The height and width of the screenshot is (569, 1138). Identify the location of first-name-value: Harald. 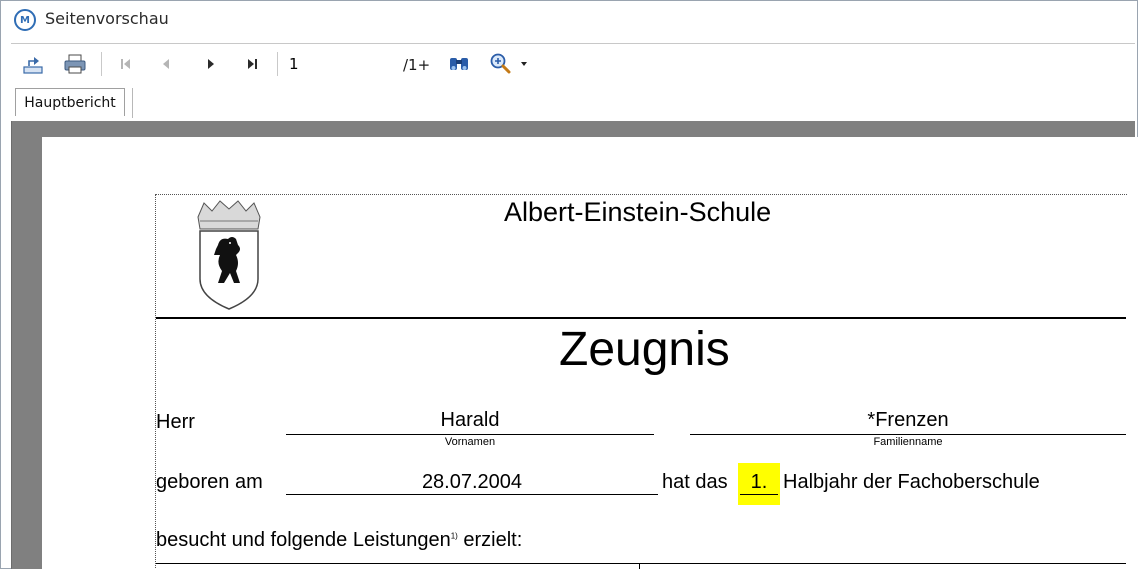
(470, 420).